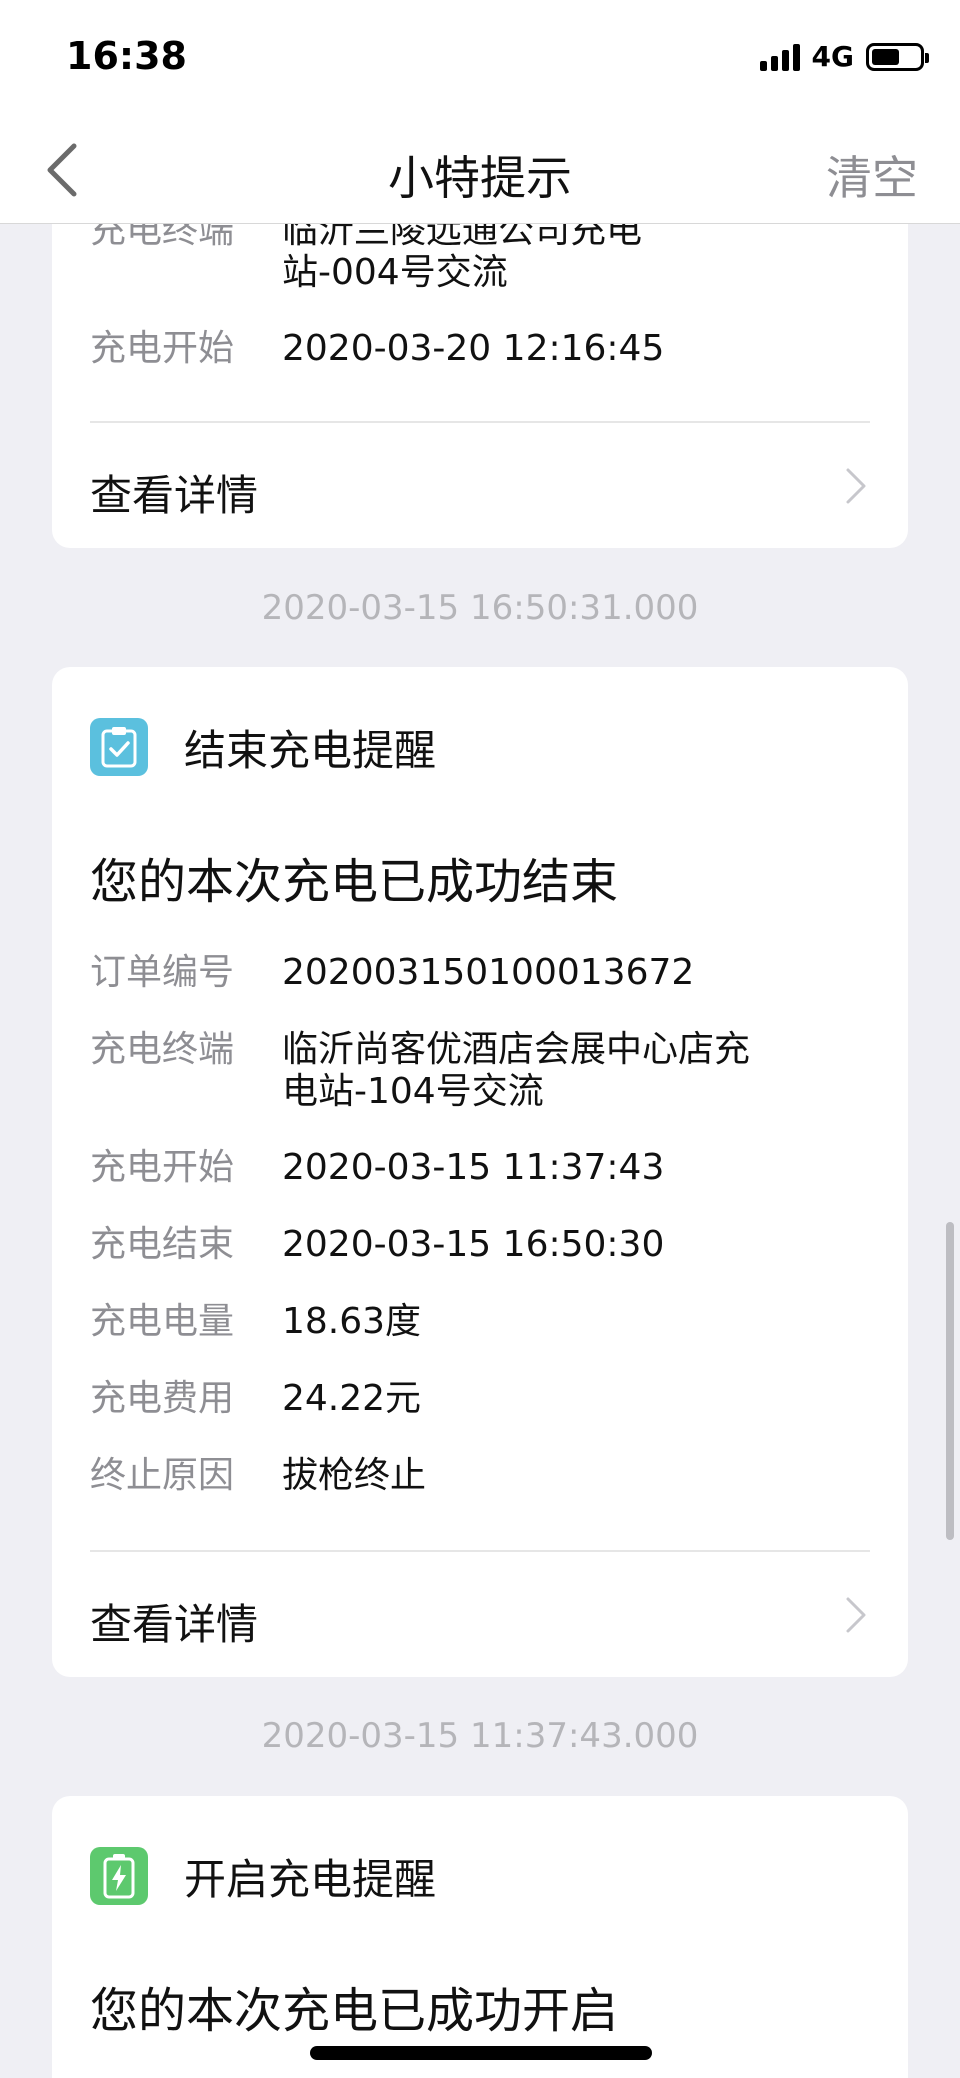 The height and width of the screenshot is (2078, 960). What do you see at coordinates (473, 1167) in the screenshot?
I see `row-value: 2020-03-15 11:37:43` at bounding box center [473, 1167].